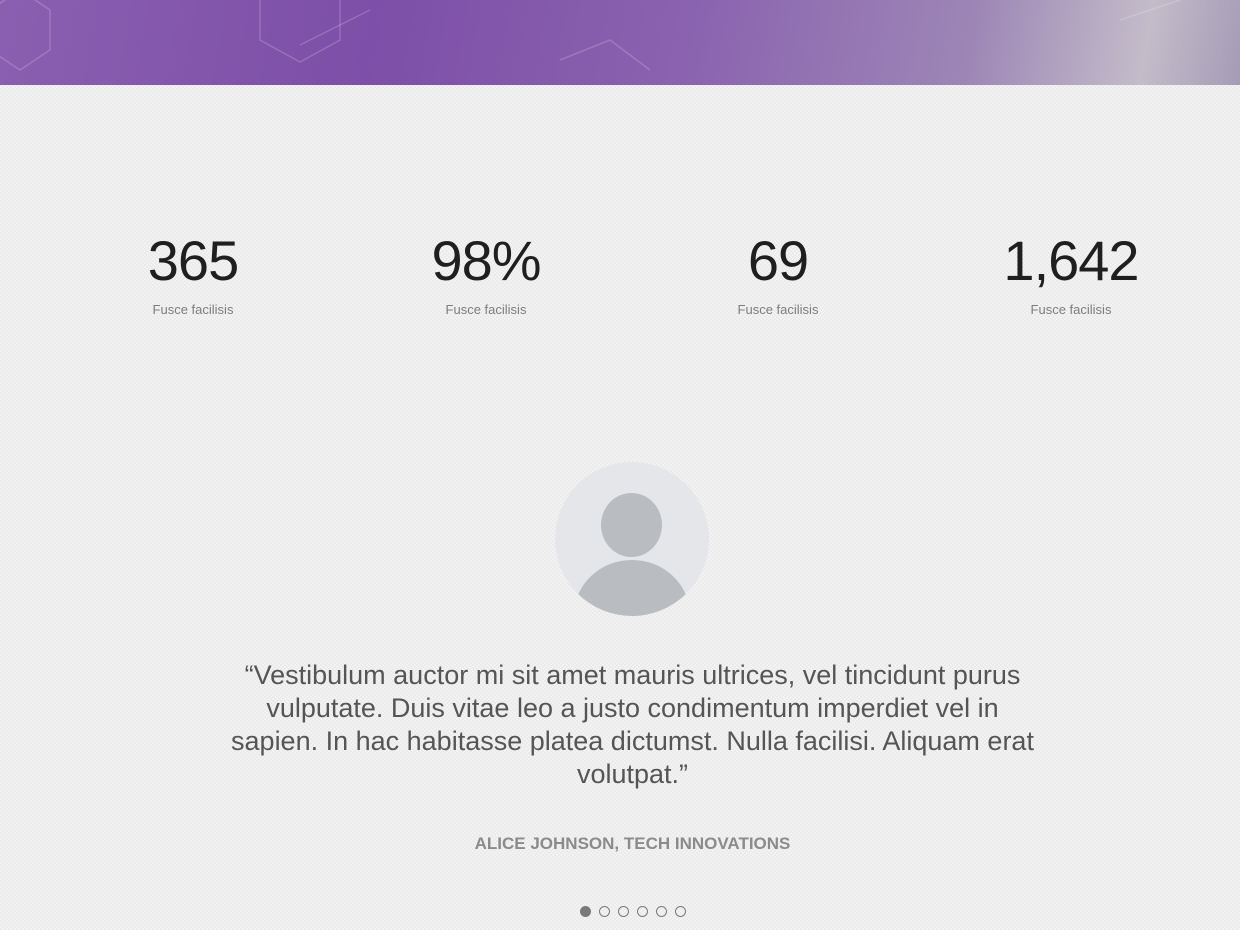 This screenshot has width=1240, height=930. I want to click on banner-hexagon-pattern, so click(590, 35).